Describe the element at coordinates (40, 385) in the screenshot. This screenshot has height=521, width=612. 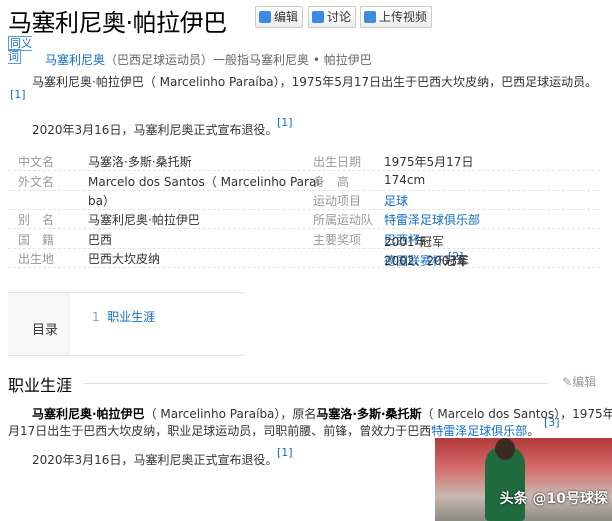
I see `section-heading: 职业生涯` at that location.